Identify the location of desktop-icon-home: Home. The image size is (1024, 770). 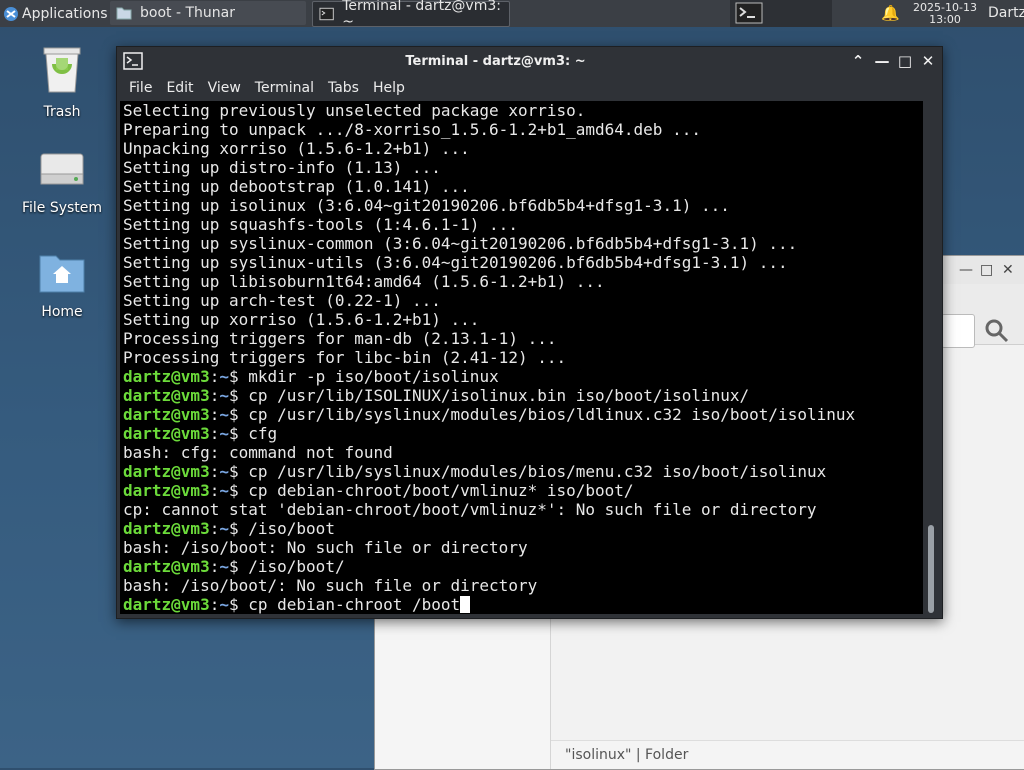
(62, 285).